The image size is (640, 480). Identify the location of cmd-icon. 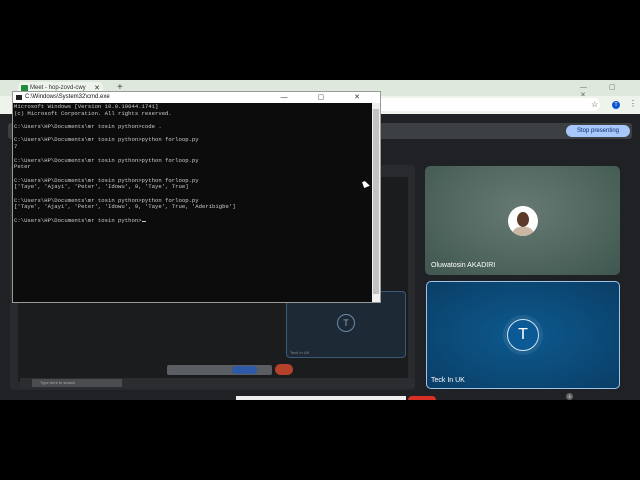
(19, 97).